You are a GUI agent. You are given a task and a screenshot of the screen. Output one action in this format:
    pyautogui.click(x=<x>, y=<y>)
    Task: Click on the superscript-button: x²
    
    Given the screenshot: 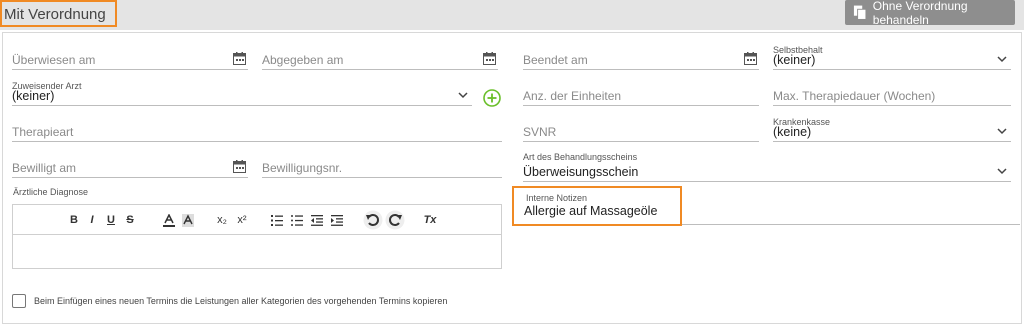 What is the action you would take?
    pyautogui.click(x=242, y=220)
    